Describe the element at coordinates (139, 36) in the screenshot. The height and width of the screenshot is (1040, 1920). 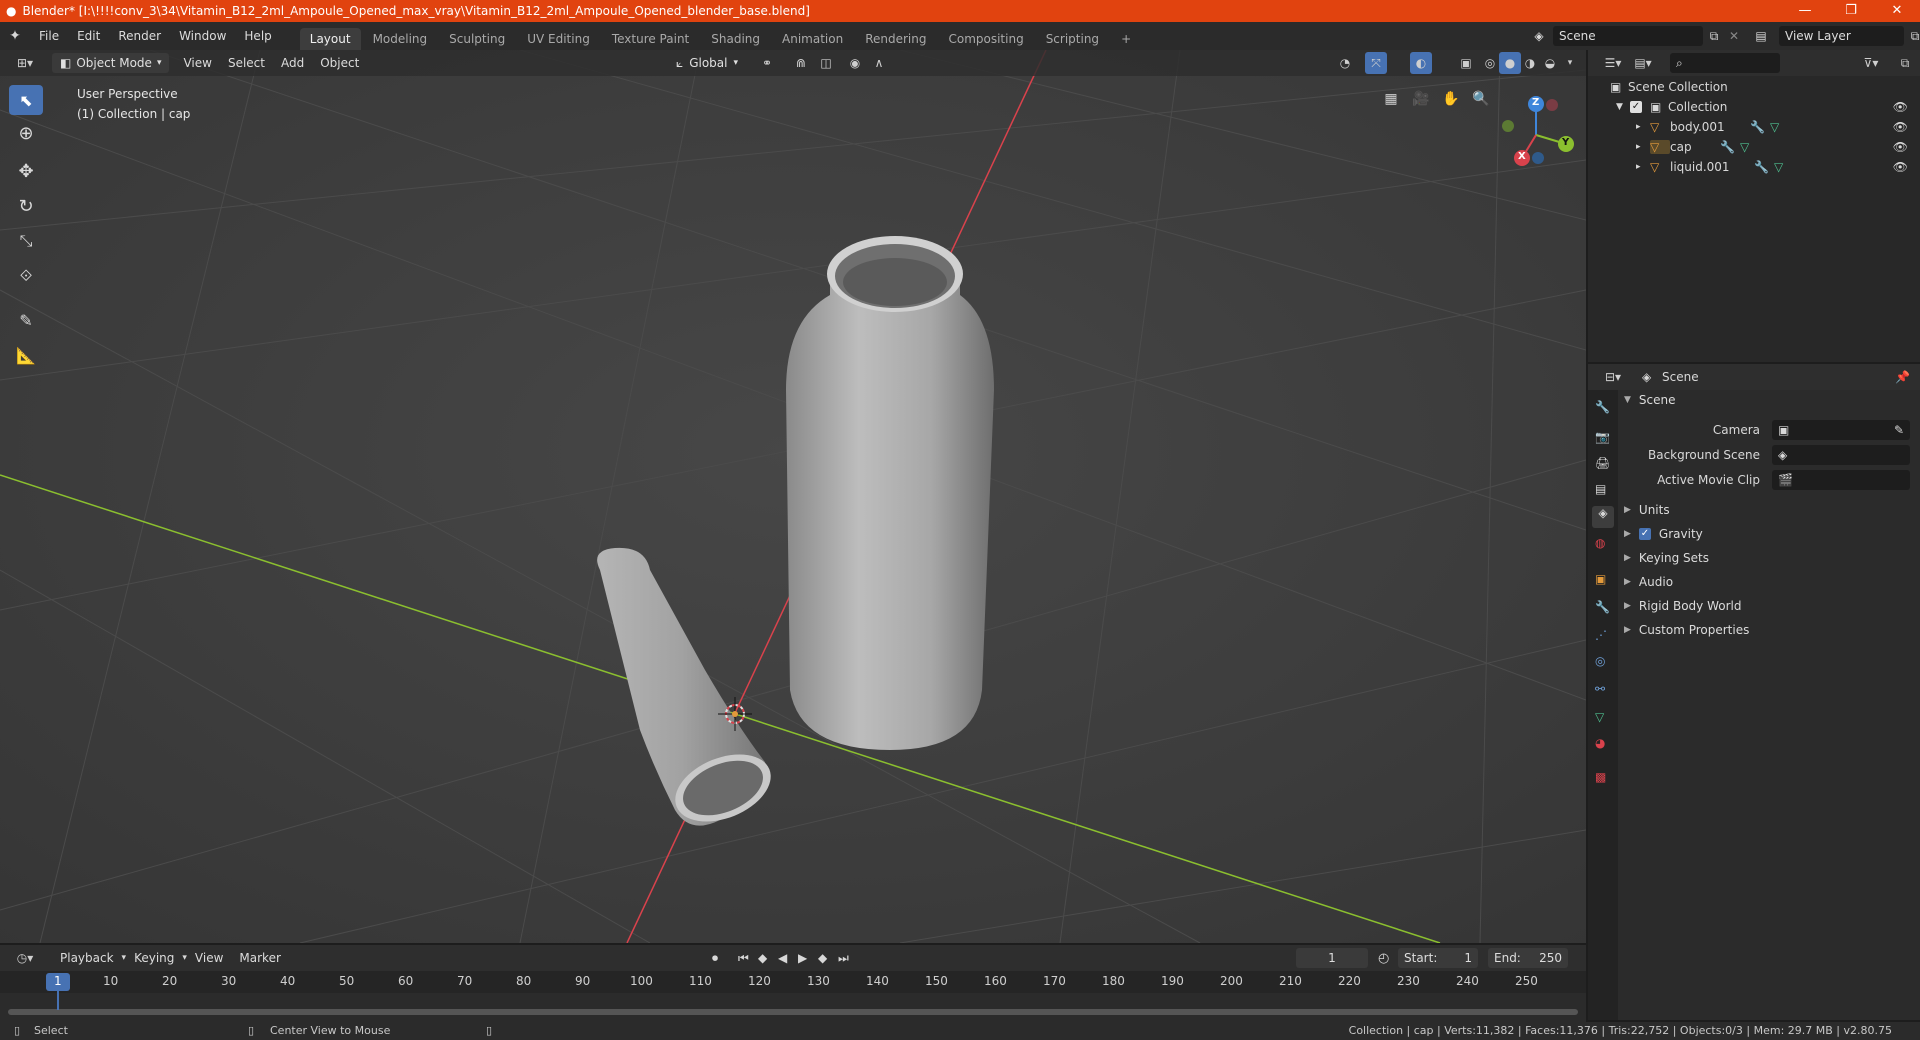
I see `menu-render: Render` at that location.